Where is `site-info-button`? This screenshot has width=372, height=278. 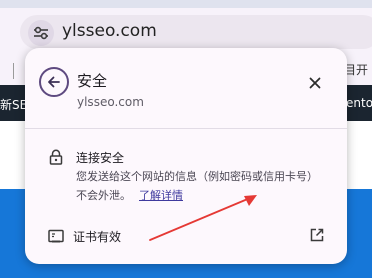
site-info-button is located at coordinates (41, 33).